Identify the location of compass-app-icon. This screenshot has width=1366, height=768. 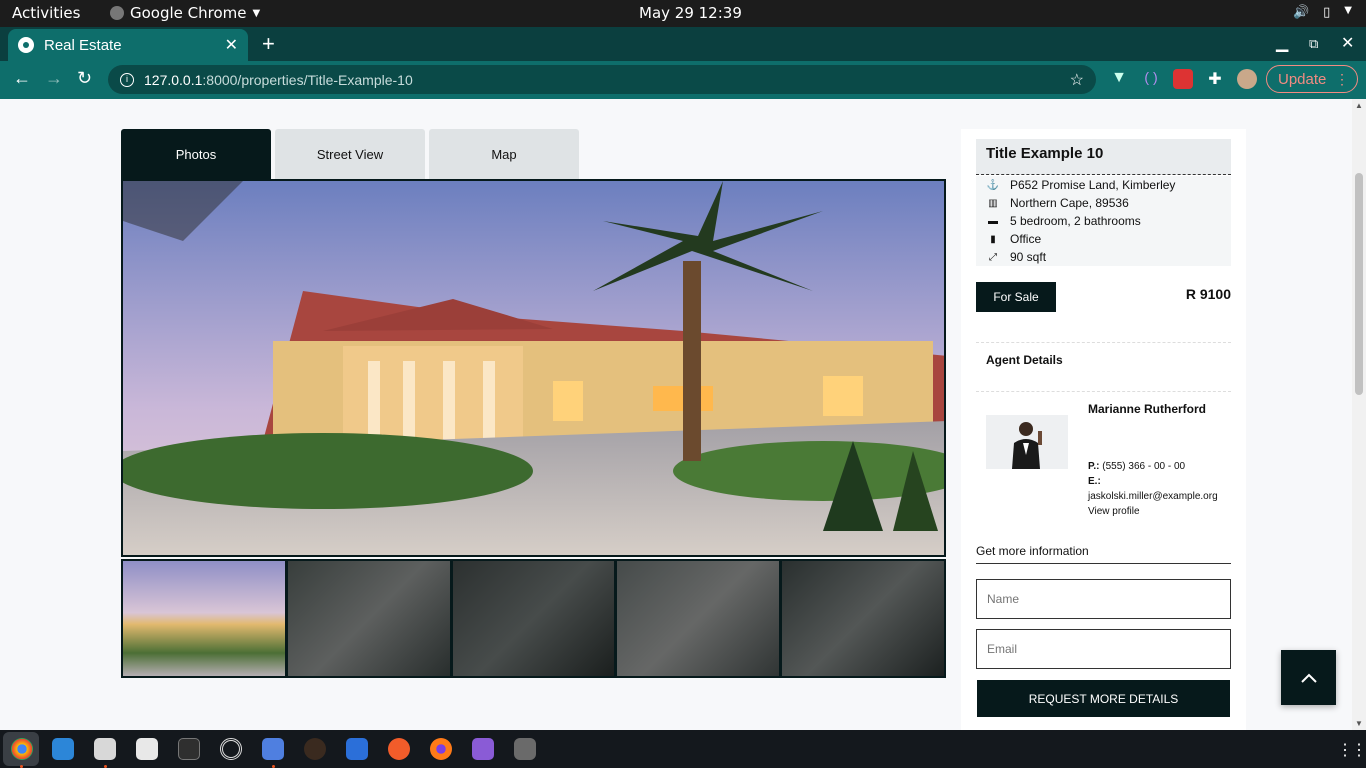
(399, 749).